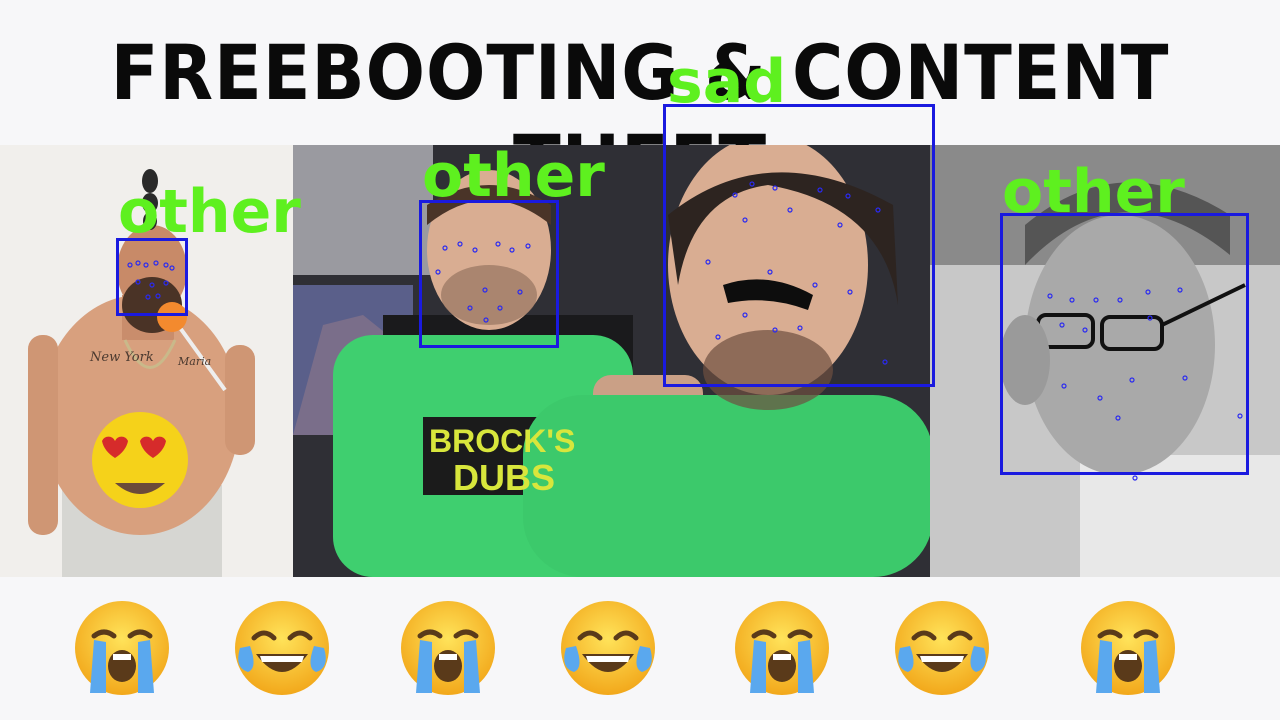 This screenshot has height=720, width=1280. Describe the element at coordinates (513, 176) in the screenshot. I see `emotion-label-2: other` at that location.